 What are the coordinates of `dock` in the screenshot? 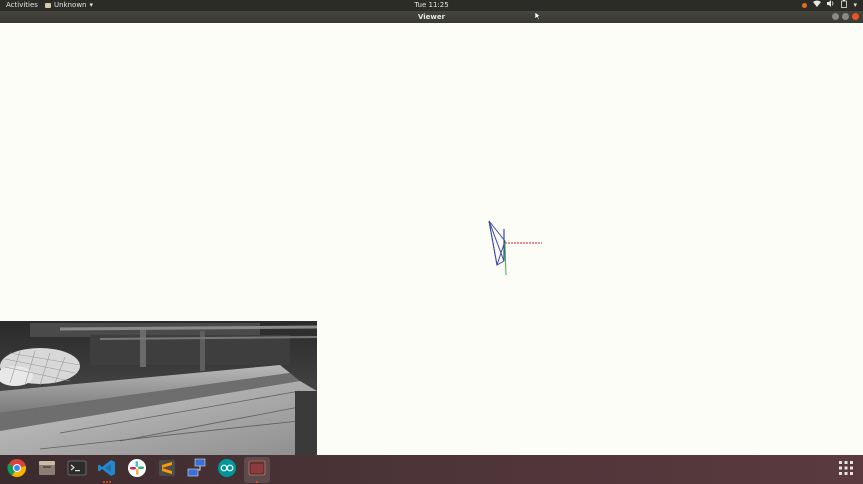 It's located at (431, 469).